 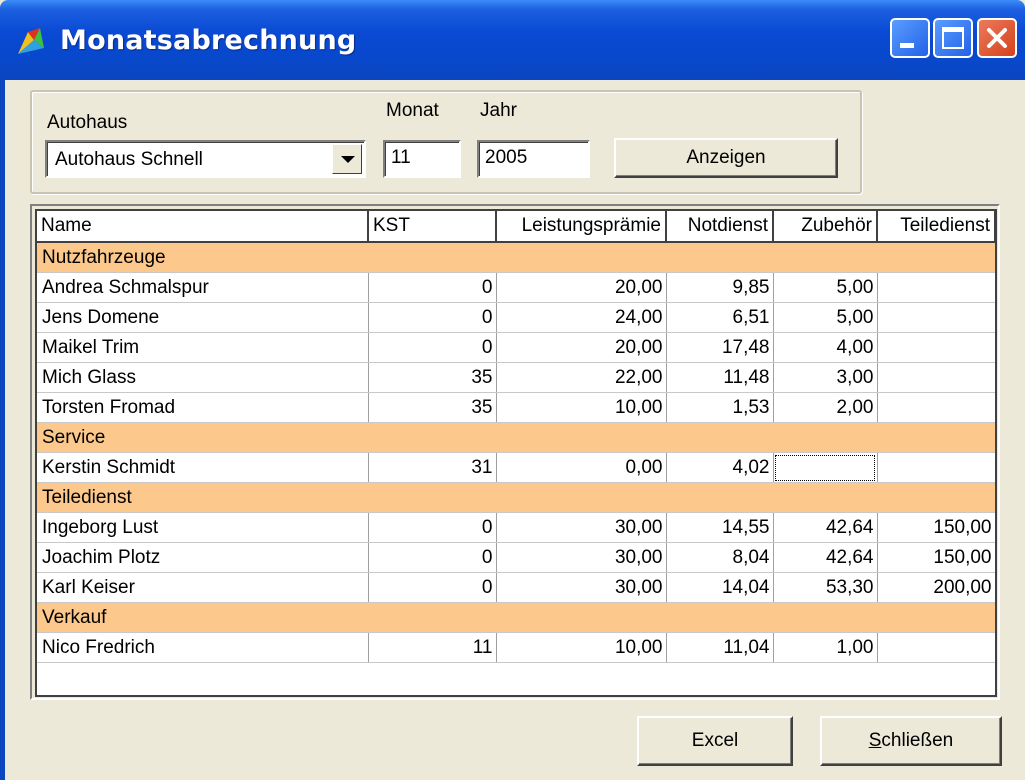 I want to click on table-cell: 0,00, so click(x=581, y=467).